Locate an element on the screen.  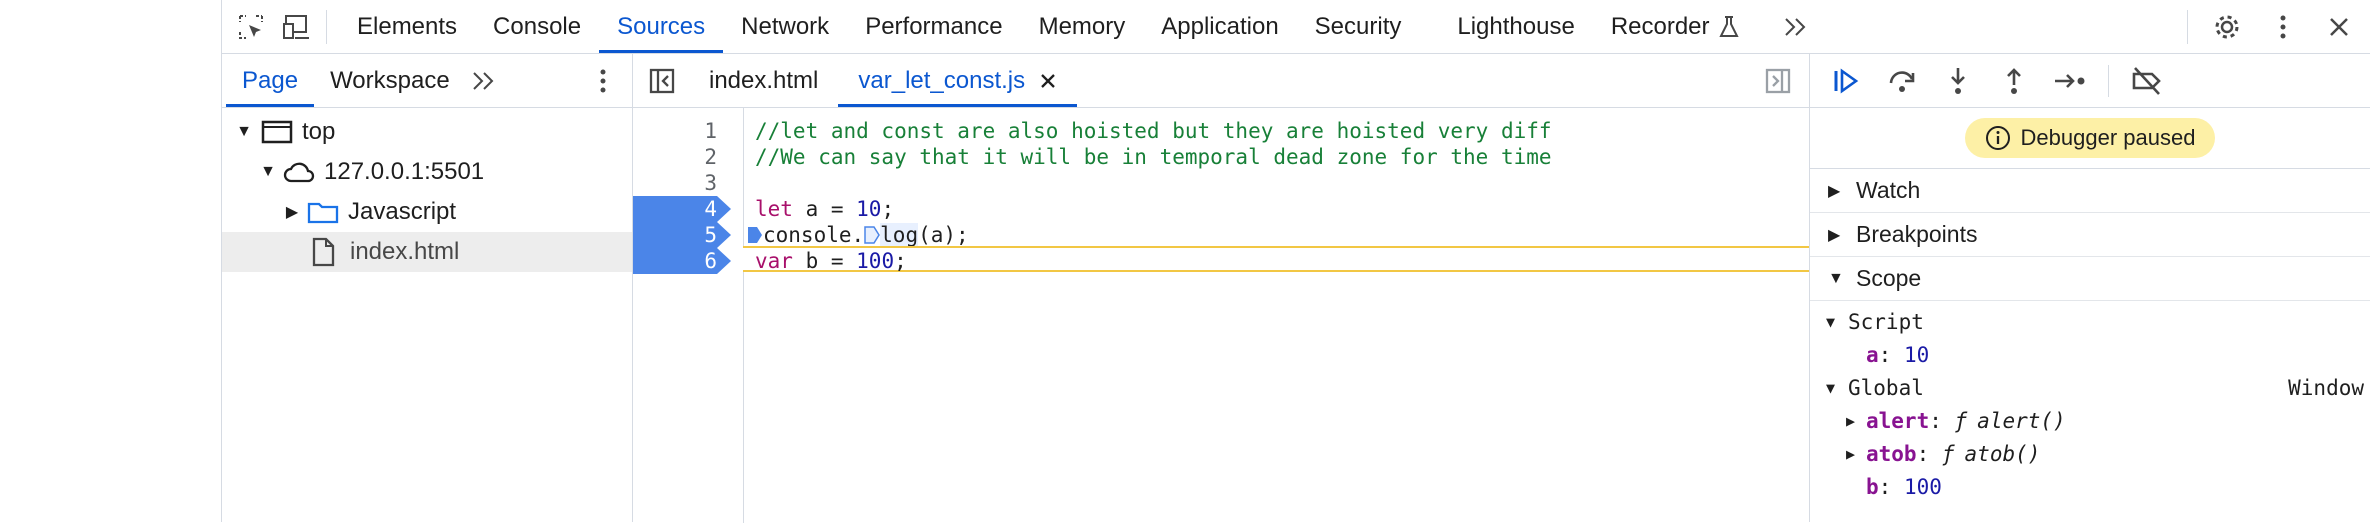
toggle-navigator-icon is located at coordinates (662, 81).